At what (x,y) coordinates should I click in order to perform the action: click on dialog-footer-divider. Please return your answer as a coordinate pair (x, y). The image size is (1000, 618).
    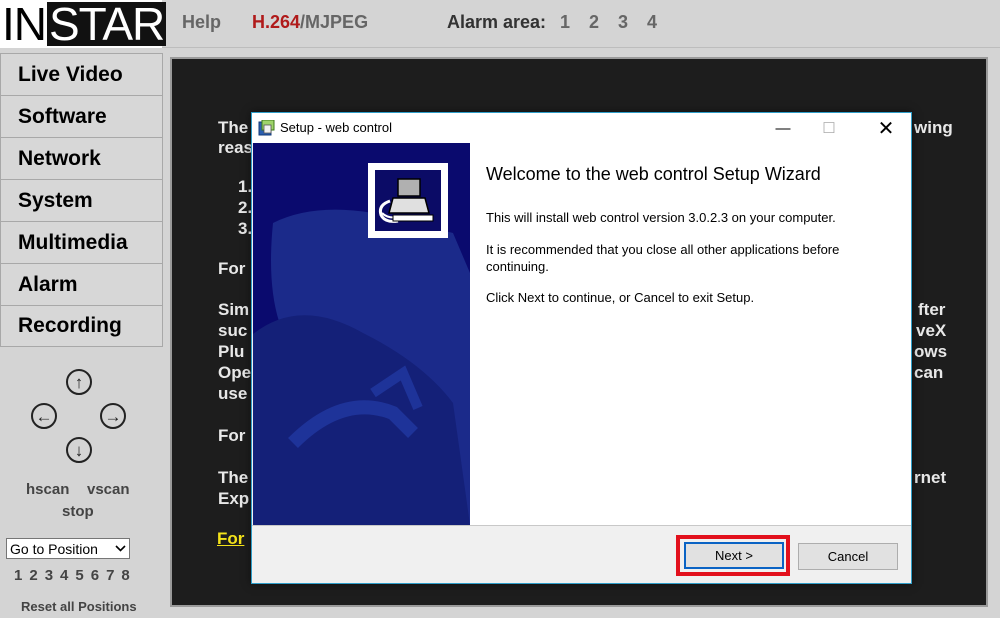
    Looking at the image, I should click on (581, 525).